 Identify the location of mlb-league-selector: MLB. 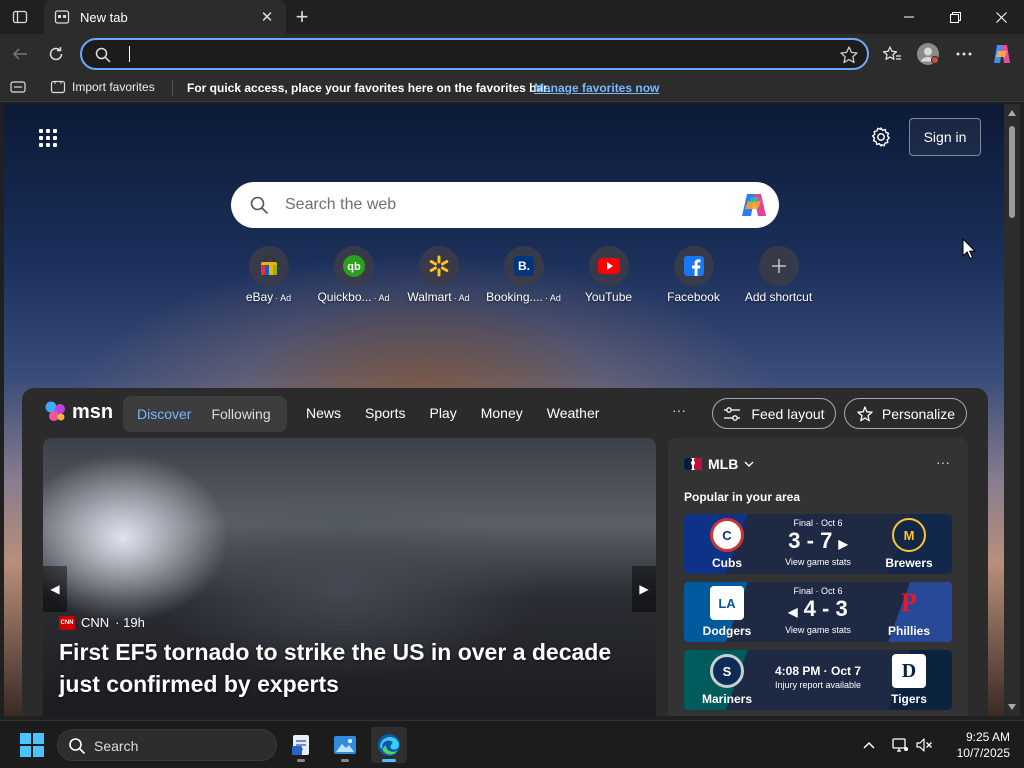
(719, 464).